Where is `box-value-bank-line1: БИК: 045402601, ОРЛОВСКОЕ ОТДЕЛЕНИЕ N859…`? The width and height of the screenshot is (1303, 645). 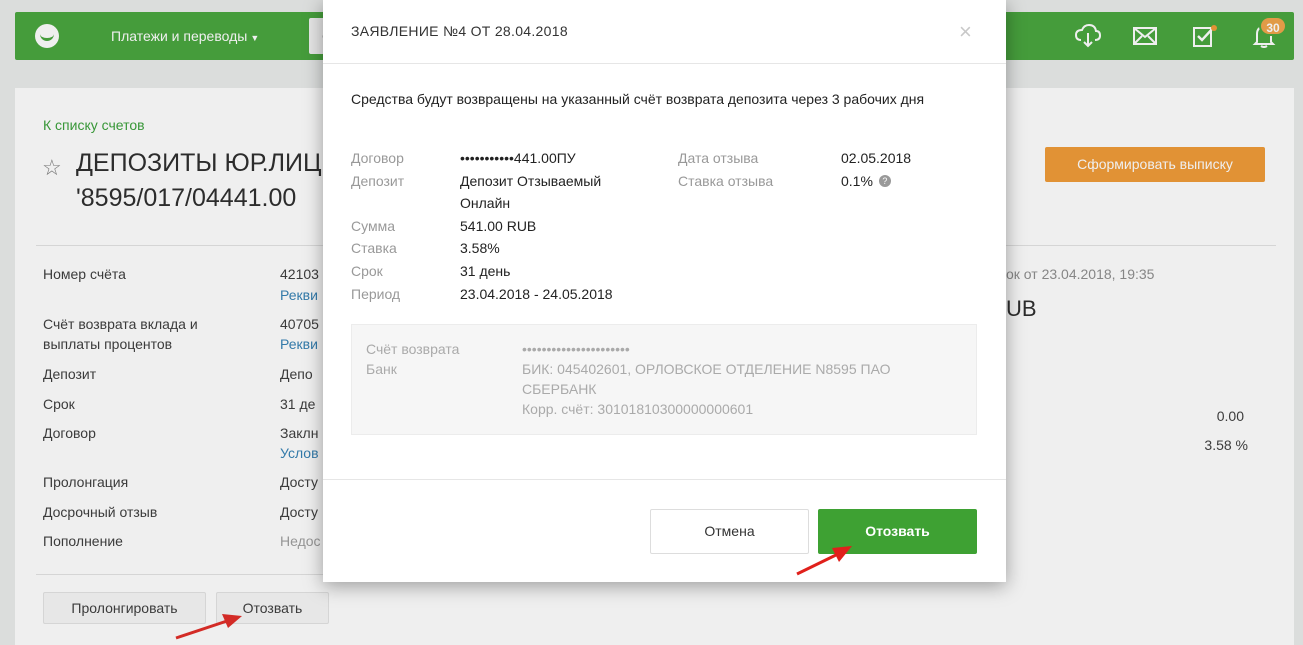 box-value-bank-line1: БИК: 045402601, ОРЛОВСКОЕ ОТДЕЛЕНИЕ N859… is located at coordinates (706, 369).